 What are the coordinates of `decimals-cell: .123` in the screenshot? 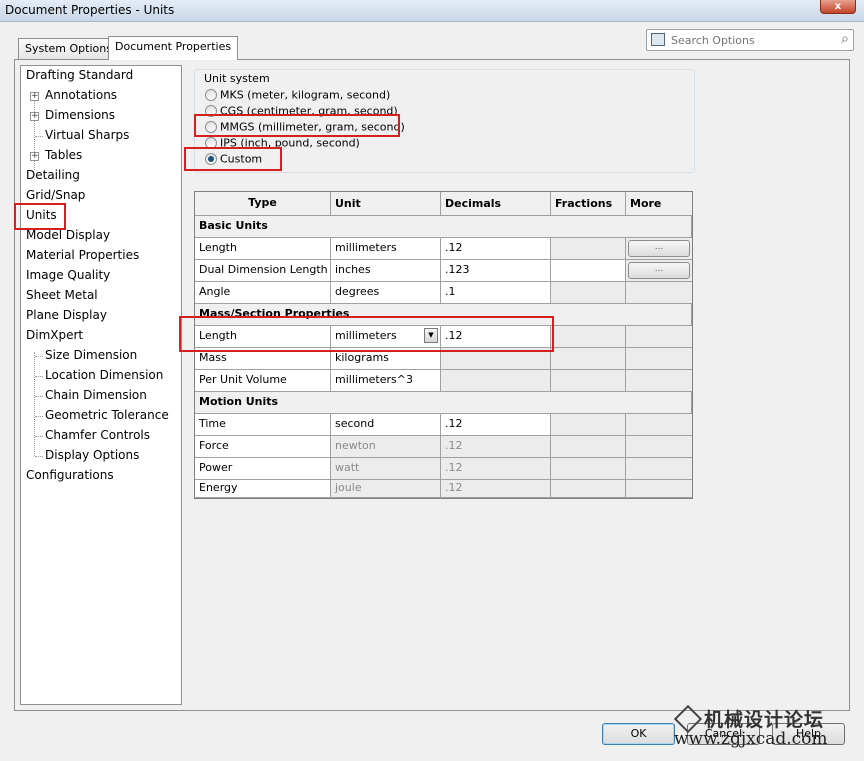 It's located at (496, 271).